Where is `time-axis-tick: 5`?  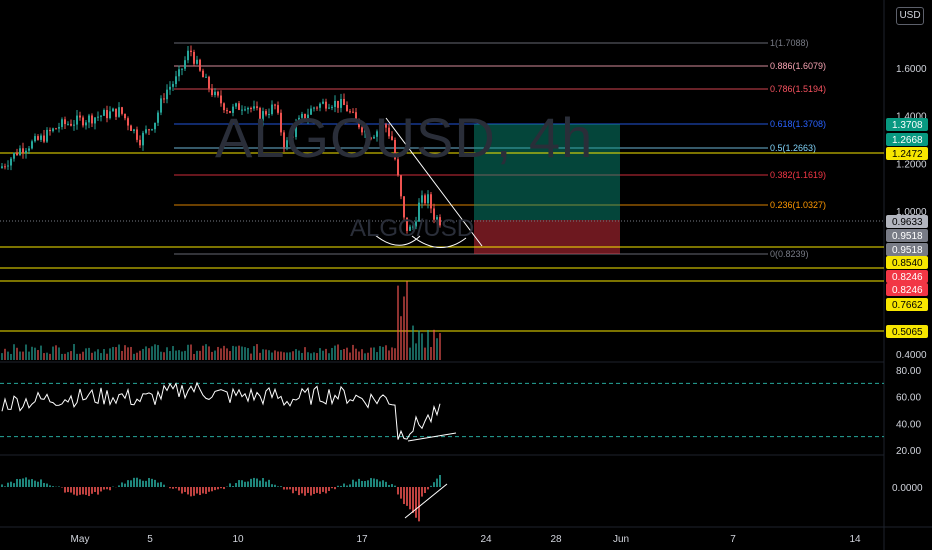 time-axis-tick: 5 is located at coordinates (150, 539).